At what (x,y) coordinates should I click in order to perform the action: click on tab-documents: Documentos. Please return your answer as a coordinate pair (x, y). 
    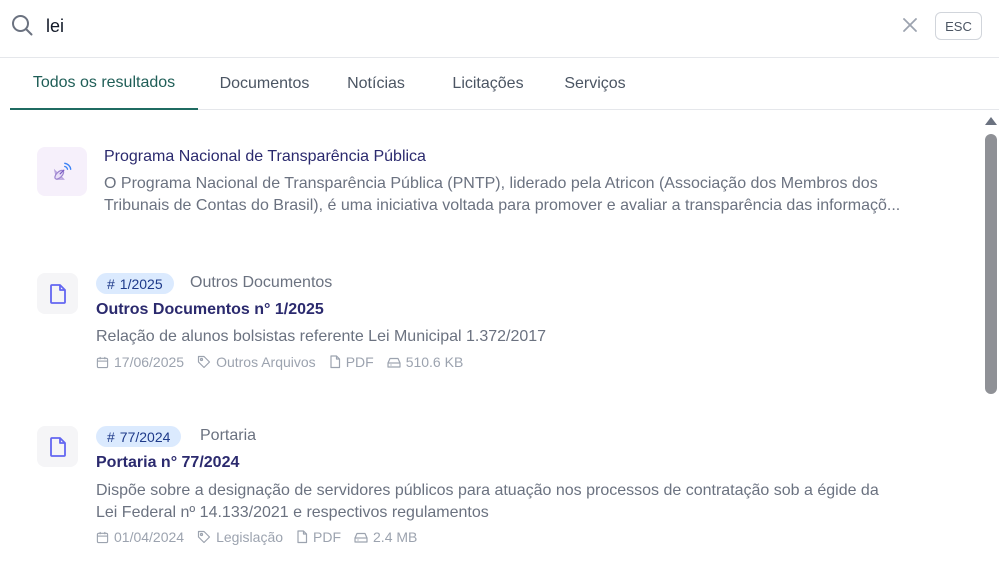
    Looking at the image, I should click on (264, 84).